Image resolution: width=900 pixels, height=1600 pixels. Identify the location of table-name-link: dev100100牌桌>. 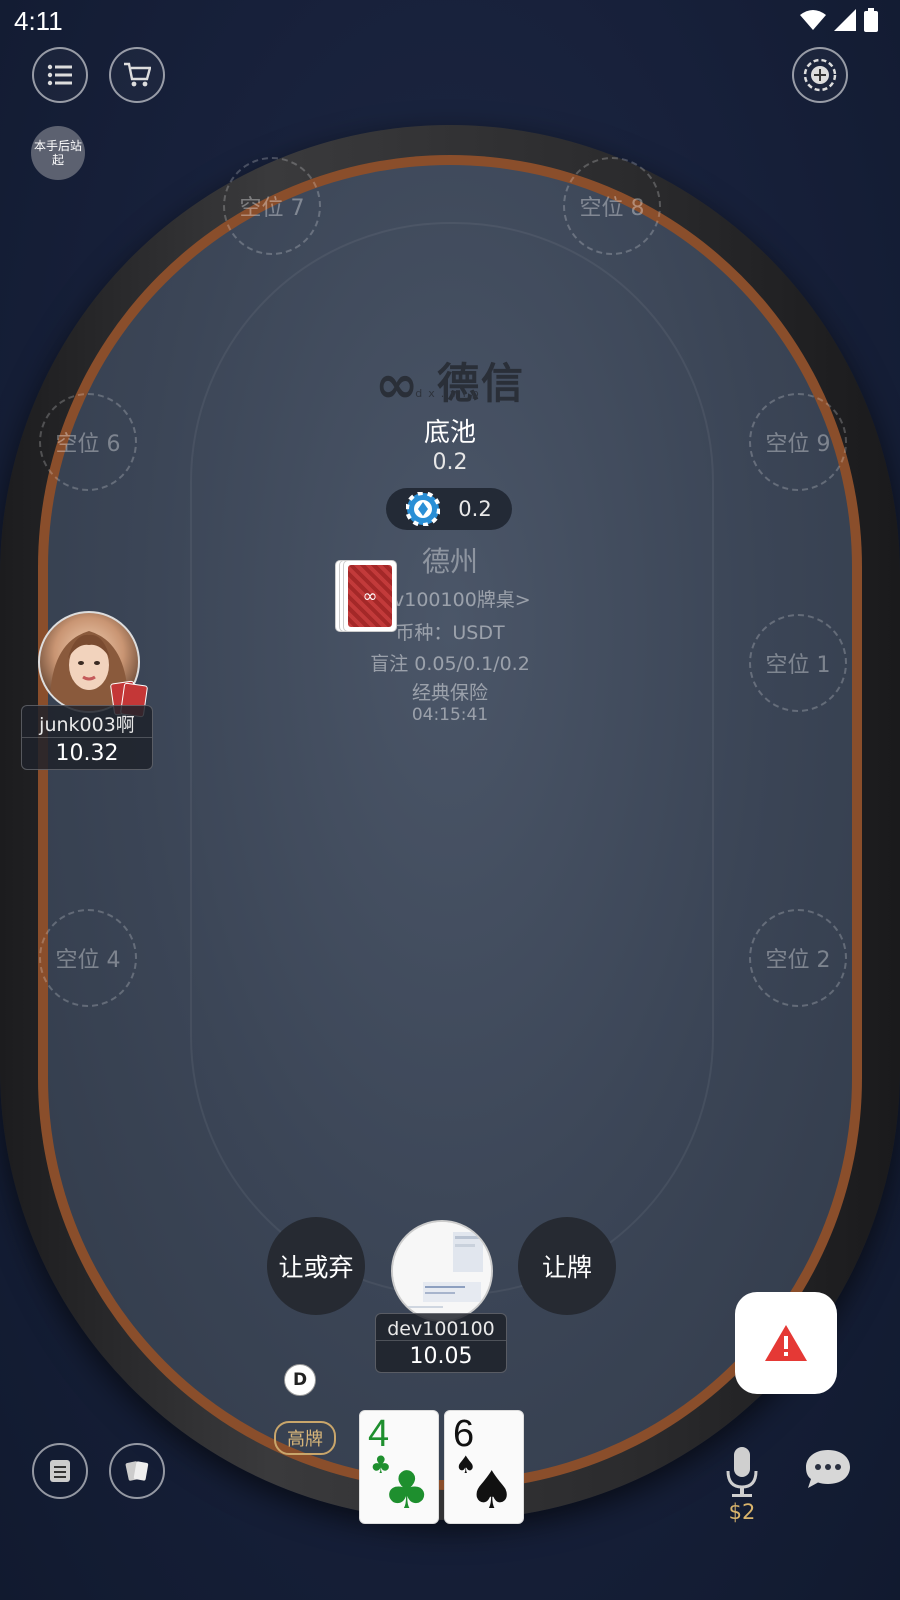
(450, 598).